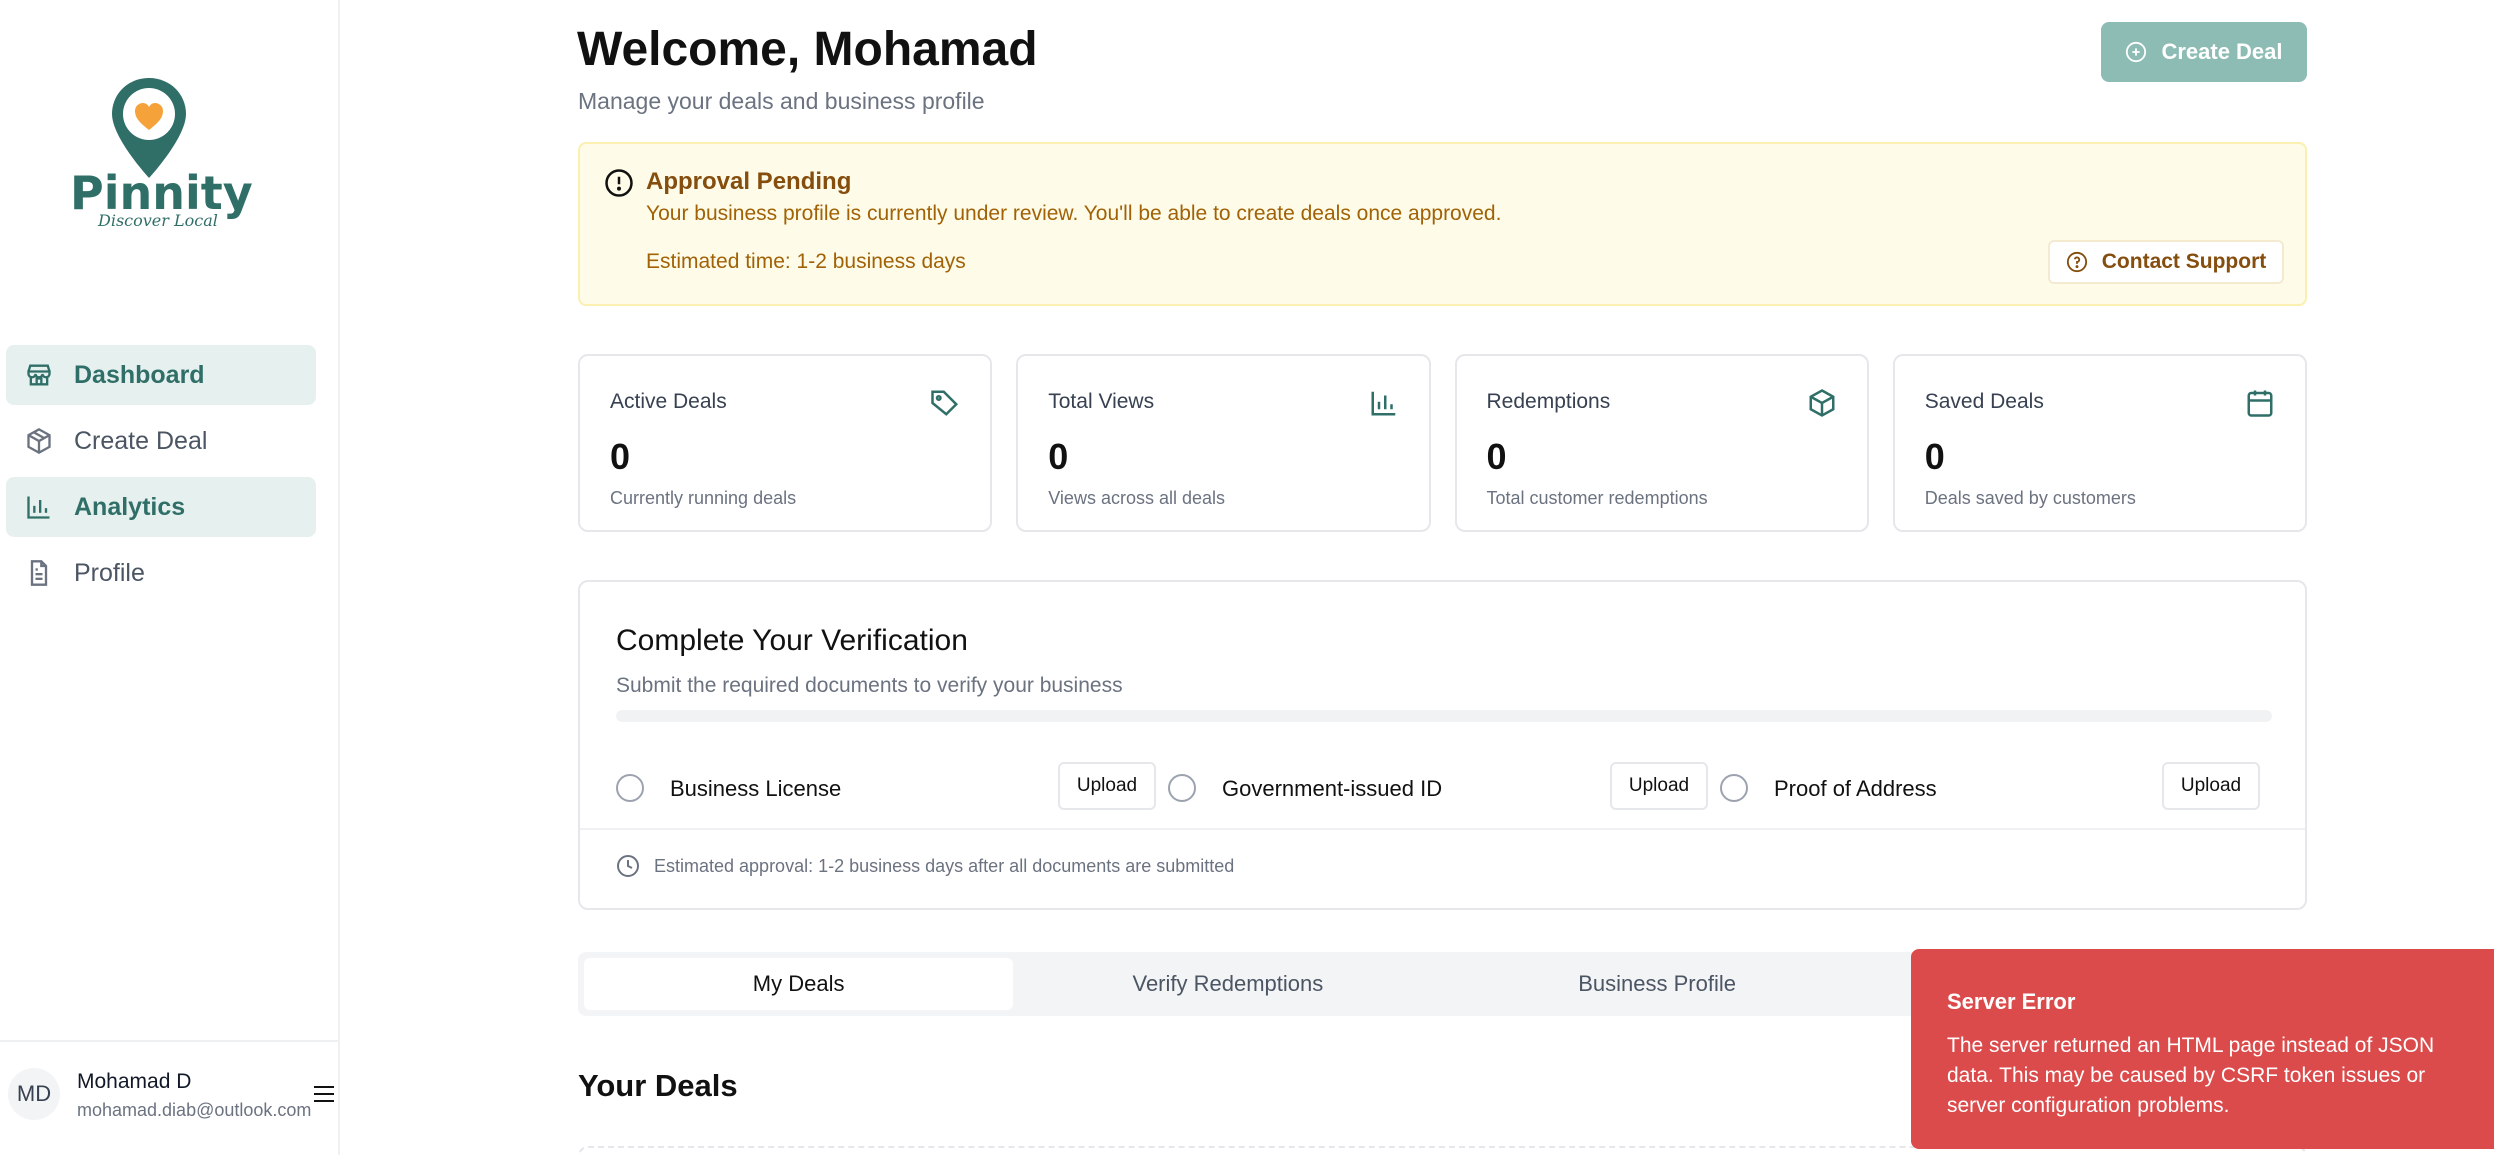 This screenshot has height=1155, width=2494. Describe the element at coordinates (139, 374) in the screenshot. I see `sidebar-item-label: Dashboard` at that location.